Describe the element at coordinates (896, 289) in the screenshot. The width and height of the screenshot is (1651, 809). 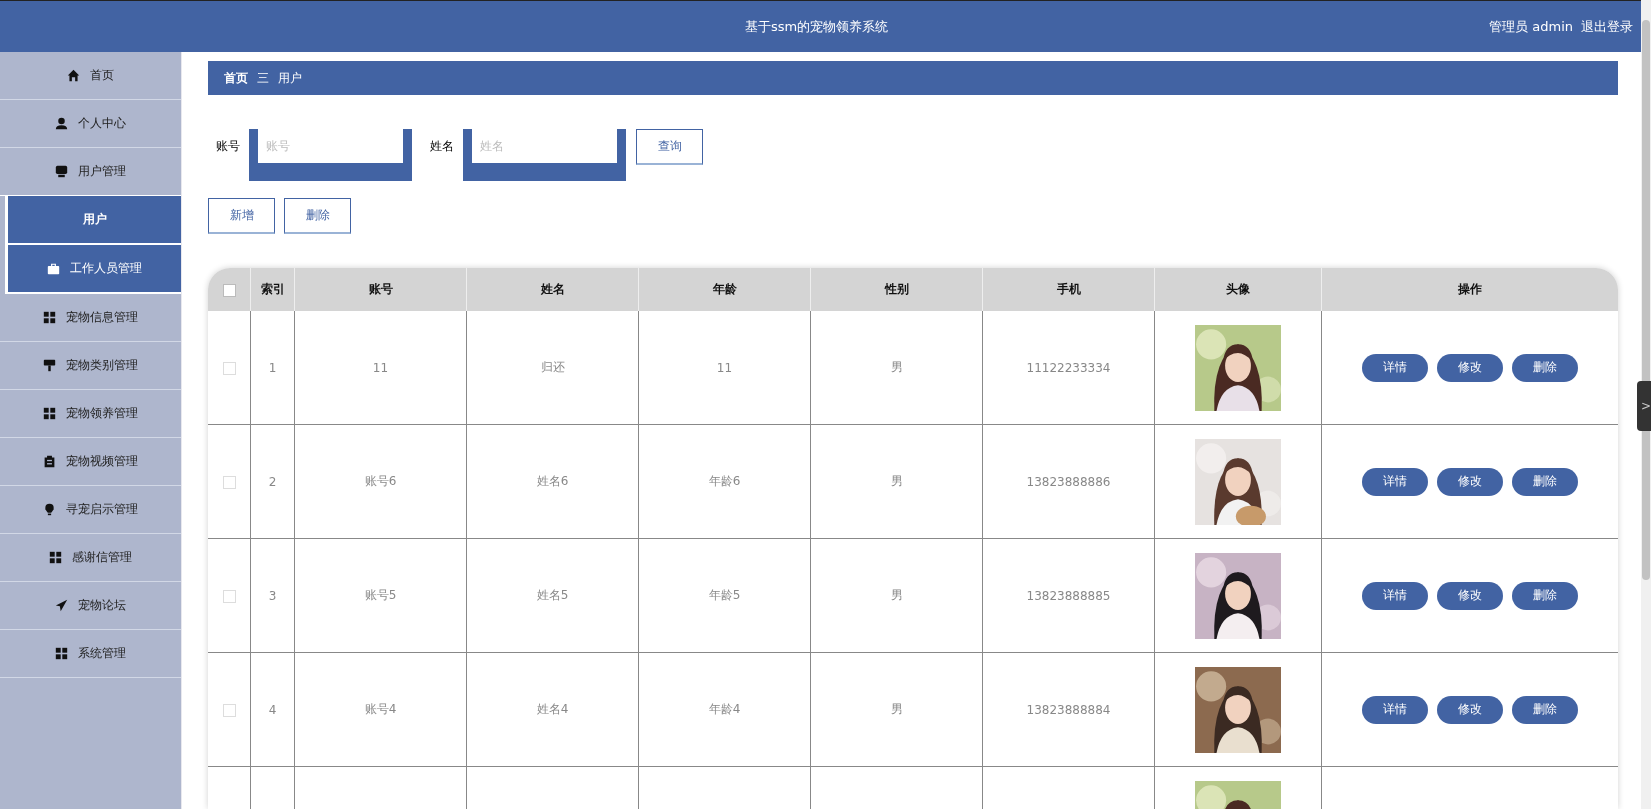
I see `column-header: 性别` at that location.